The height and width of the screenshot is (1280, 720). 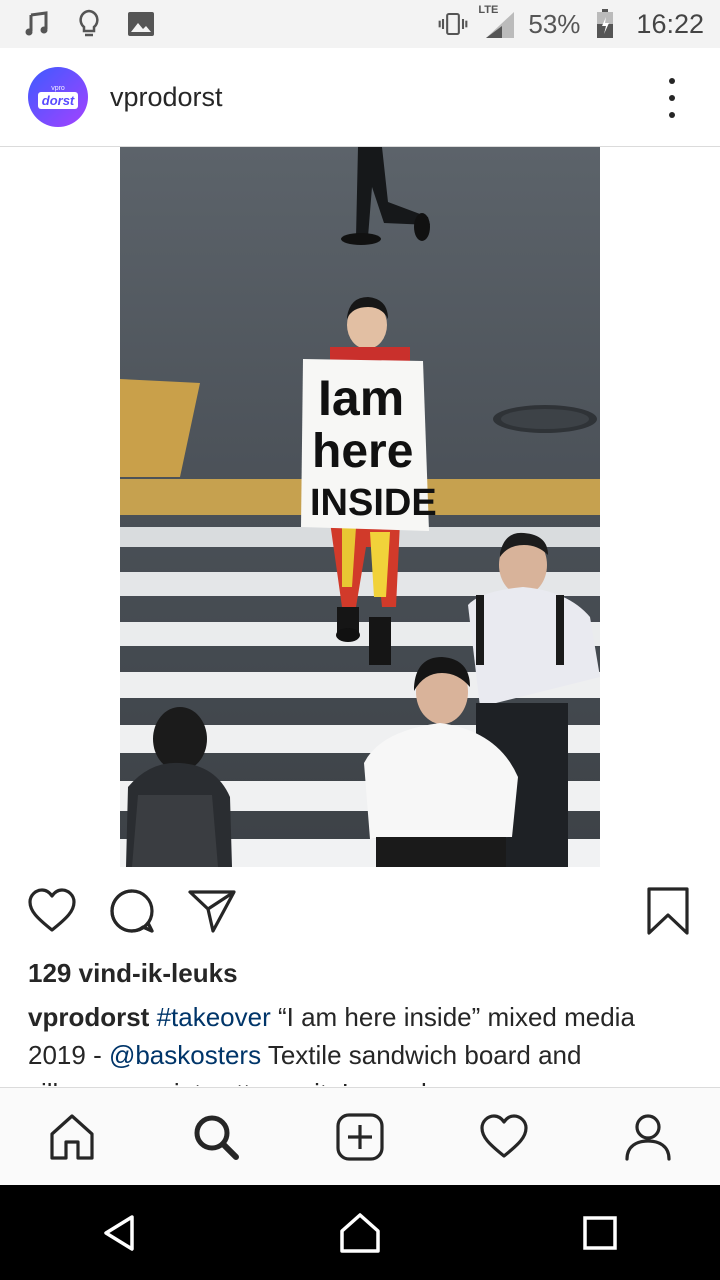 I want to click on status-bar: LTE 53% 16:22, so click(x=360, y=24).